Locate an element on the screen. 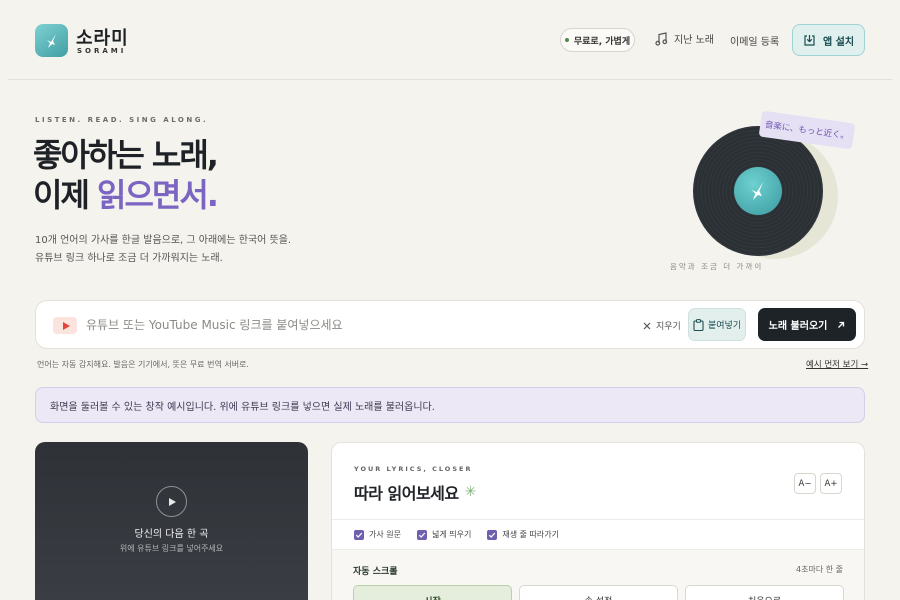 This screenshot has height=600, width=900. play-icon is located at coordinates (172, 501).